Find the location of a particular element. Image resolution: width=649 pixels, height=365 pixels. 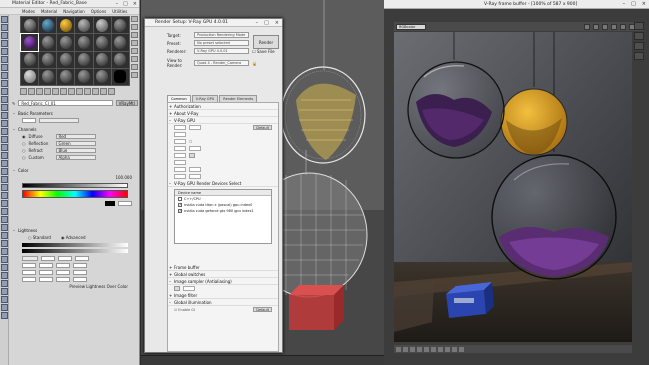

color-correction-icon is located at coordinates (433, 349).